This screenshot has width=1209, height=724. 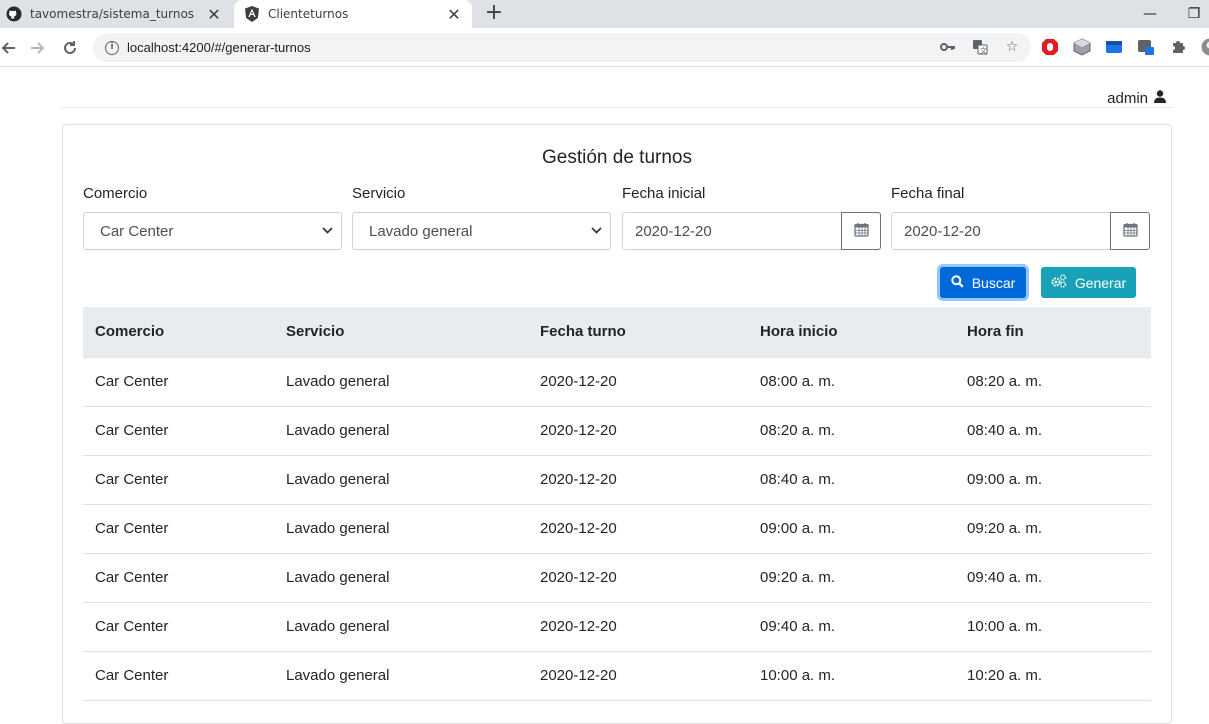 What do you see at coordinates (252, 14) in the screenshot?
I see `angular-icon` at bounding box center [252, 14].